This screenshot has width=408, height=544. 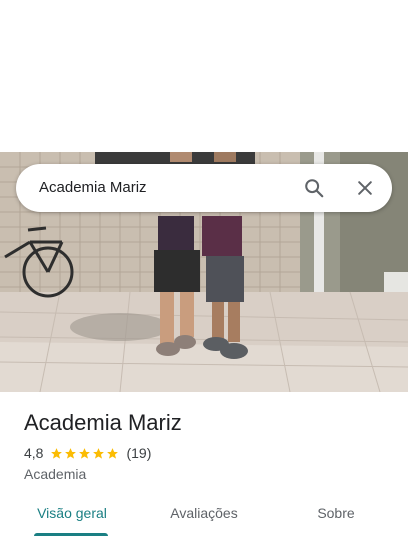 What do you see at coordinates (103, 422) in the screenshot?
I see `place-title: Academia Mariz` at bounding box center [103, 422].